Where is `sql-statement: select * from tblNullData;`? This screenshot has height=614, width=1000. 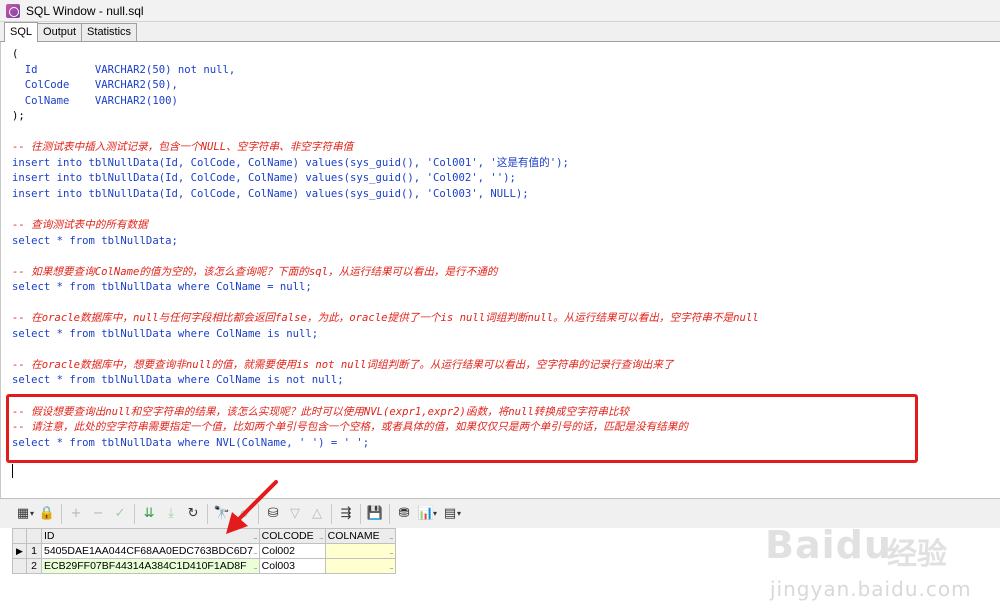
sql-statement: select * from tblNullData; is located at coordinates (95, 240).